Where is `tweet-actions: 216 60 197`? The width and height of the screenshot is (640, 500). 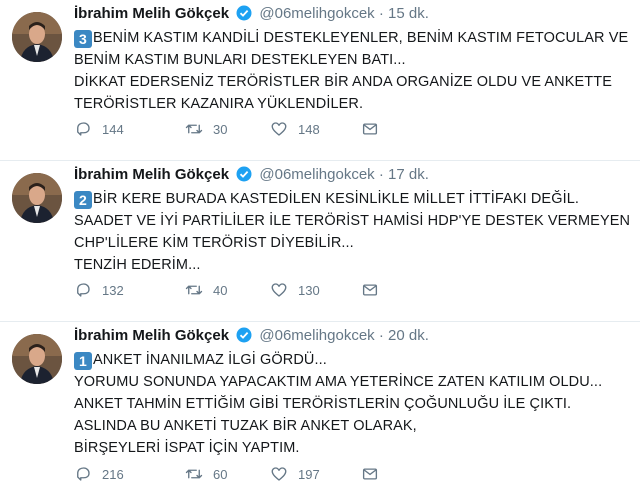
tweet-actions: 216 60 197 is located at coordinates (226, 474).